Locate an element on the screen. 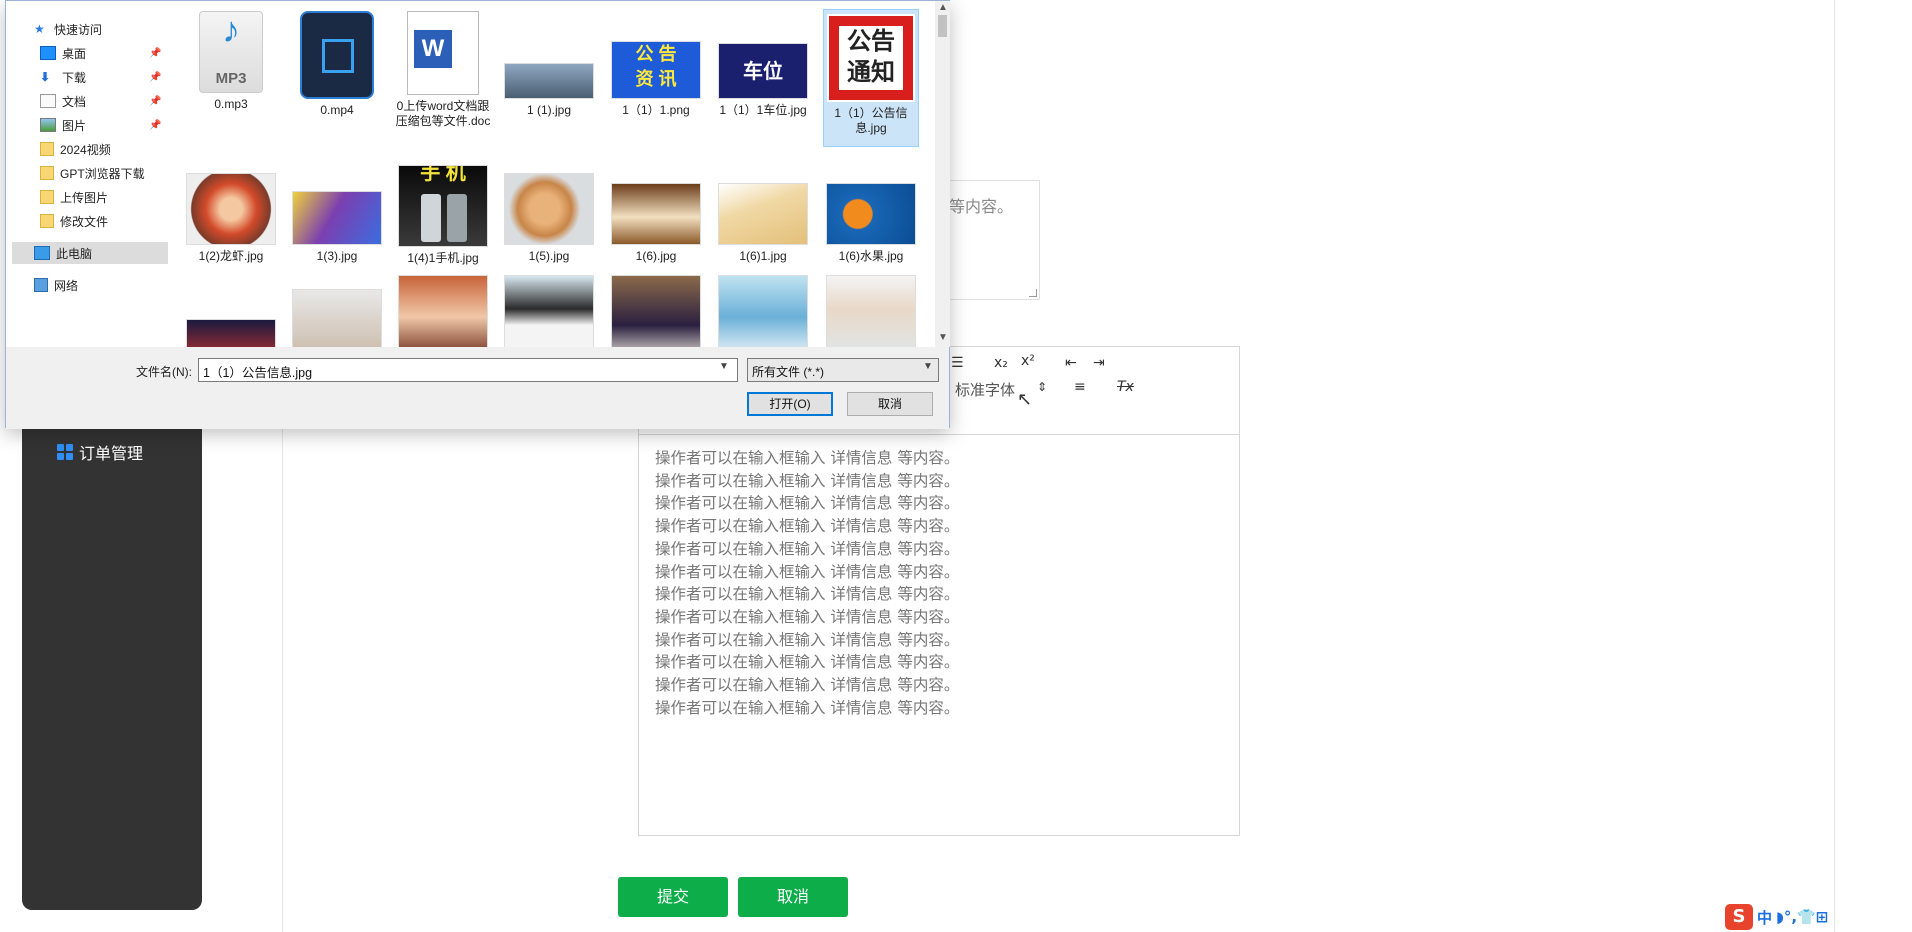 This screenshot has width=1912, height=932. outdent-icon: ⇤ is located at coordinates (1071, 363).